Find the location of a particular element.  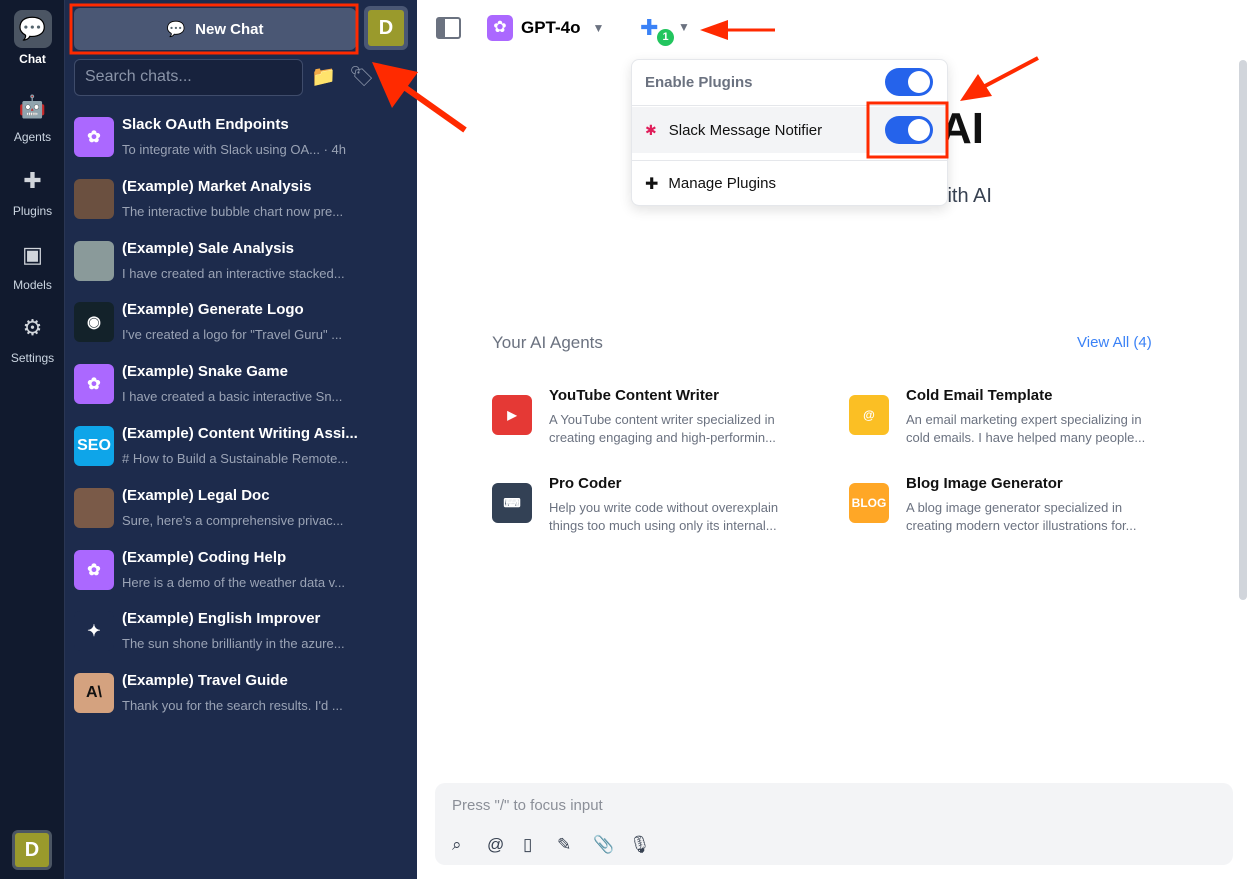

microphone-icon: 🎙 is located at coordinates (640, 845).